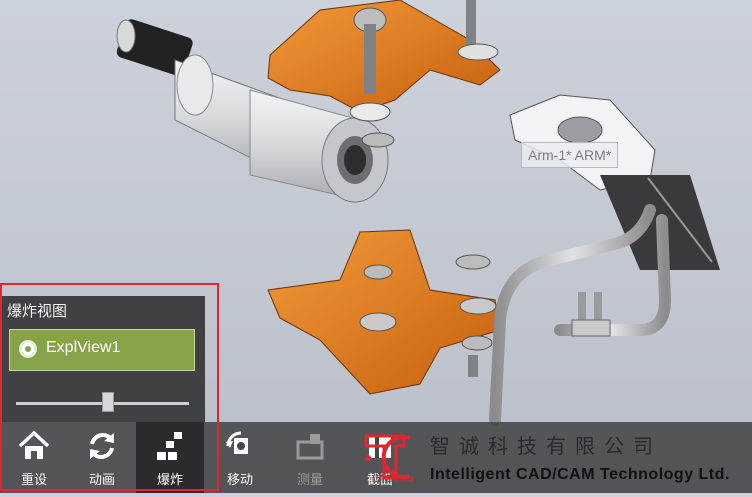 The width and height of the screenshot is (752, 497). Describe the element at coordinates (33, 480) in the screenshot. I see `reset-label: 重设` at that location.